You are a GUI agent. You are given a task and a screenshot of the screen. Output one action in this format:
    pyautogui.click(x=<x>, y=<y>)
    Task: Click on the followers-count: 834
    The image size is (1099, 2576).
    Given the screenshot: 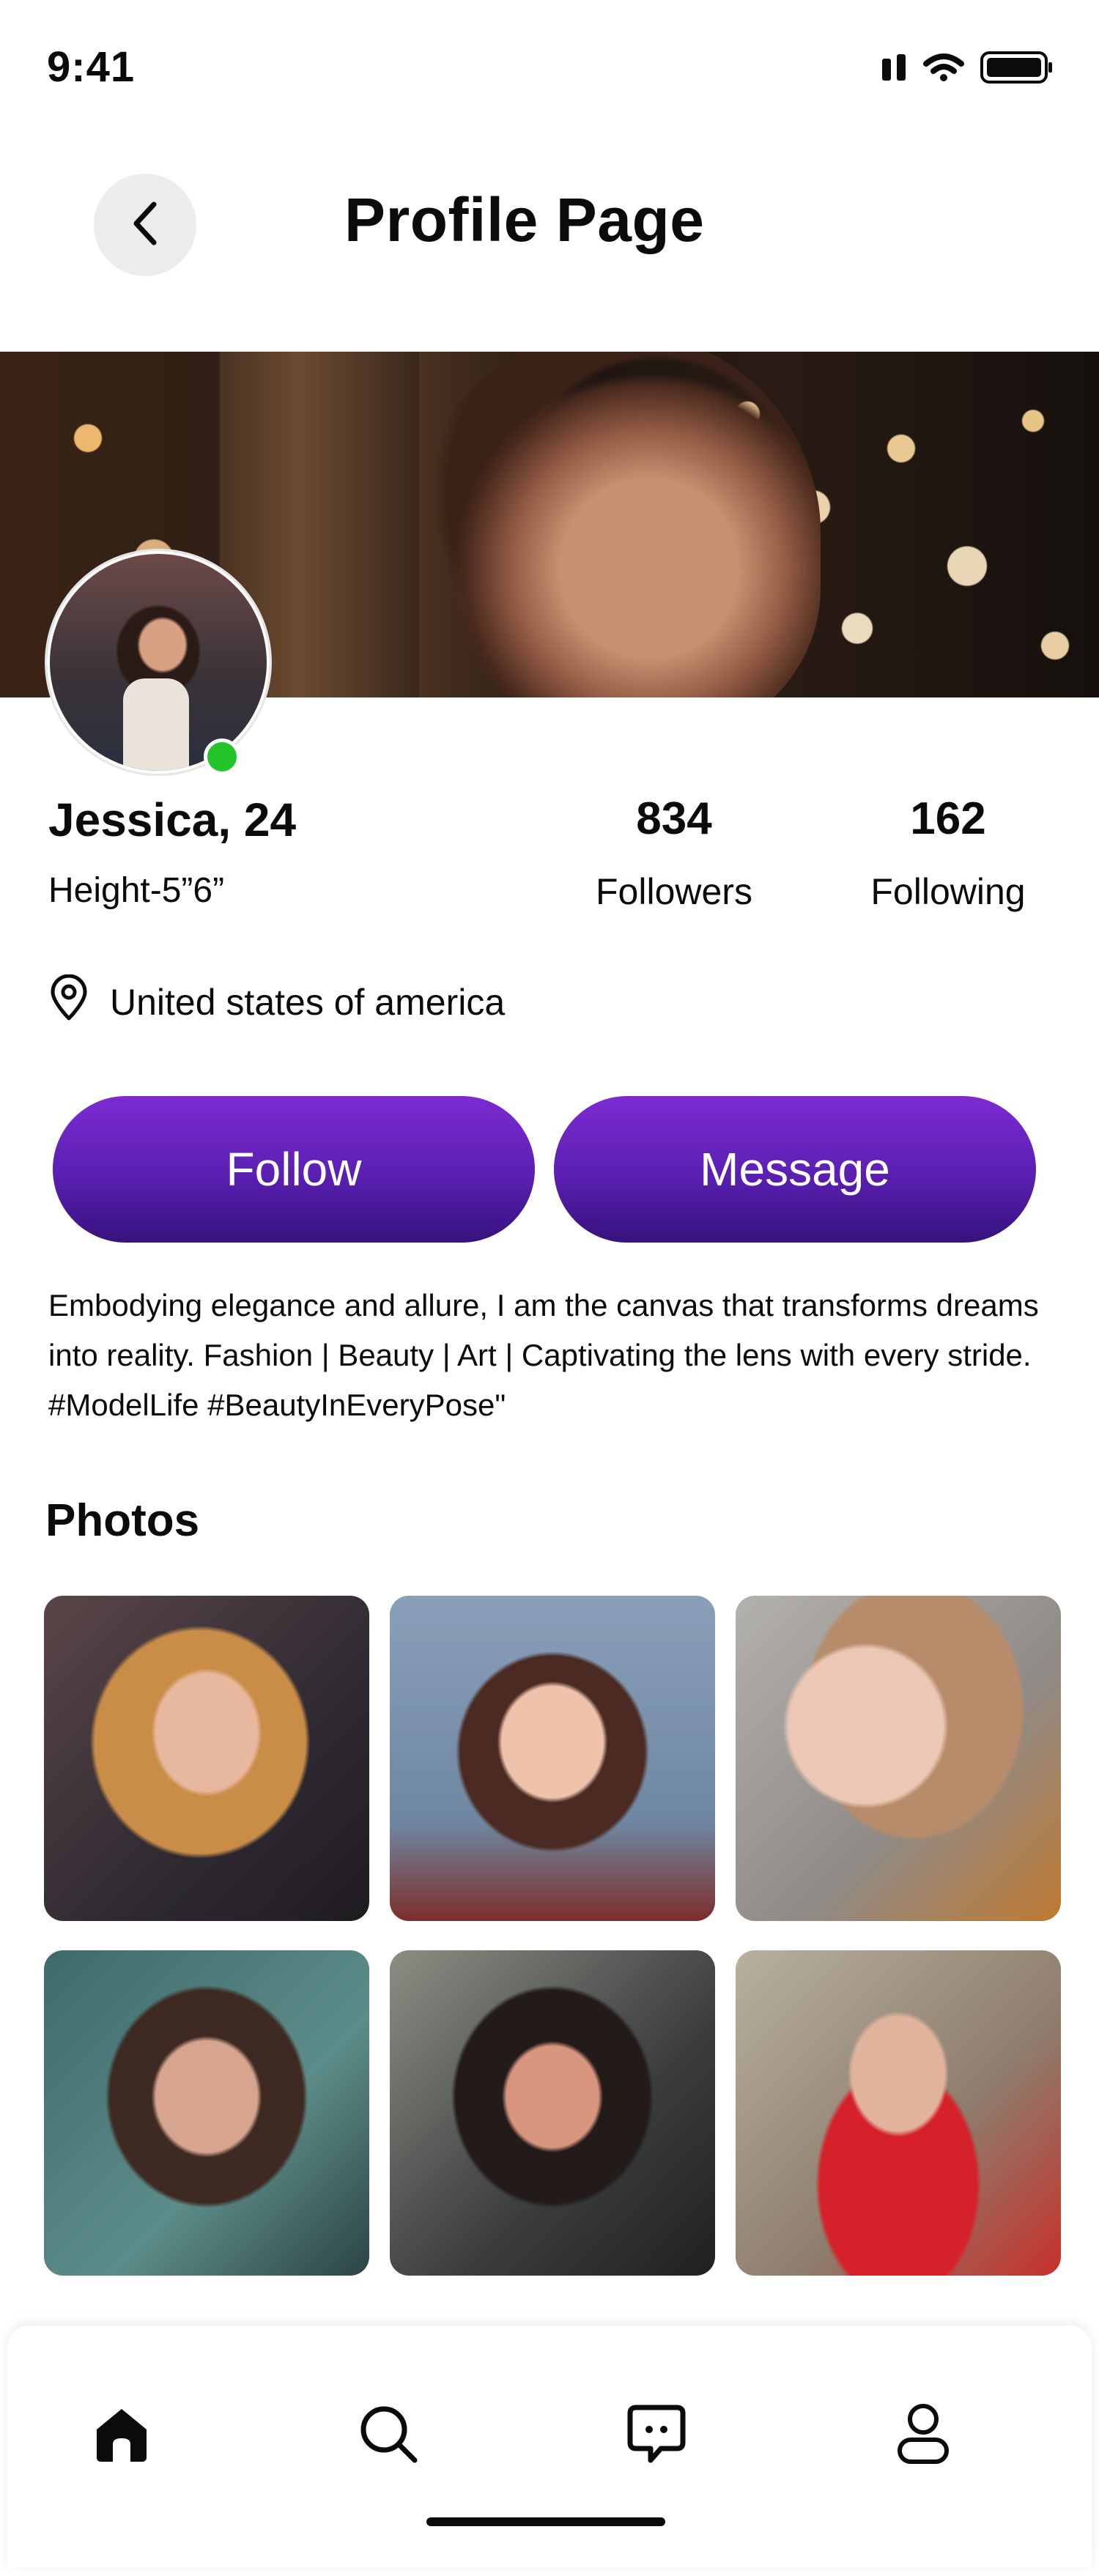 What is the action you would take?
    pyautogui.click(x=674, y=819)
    